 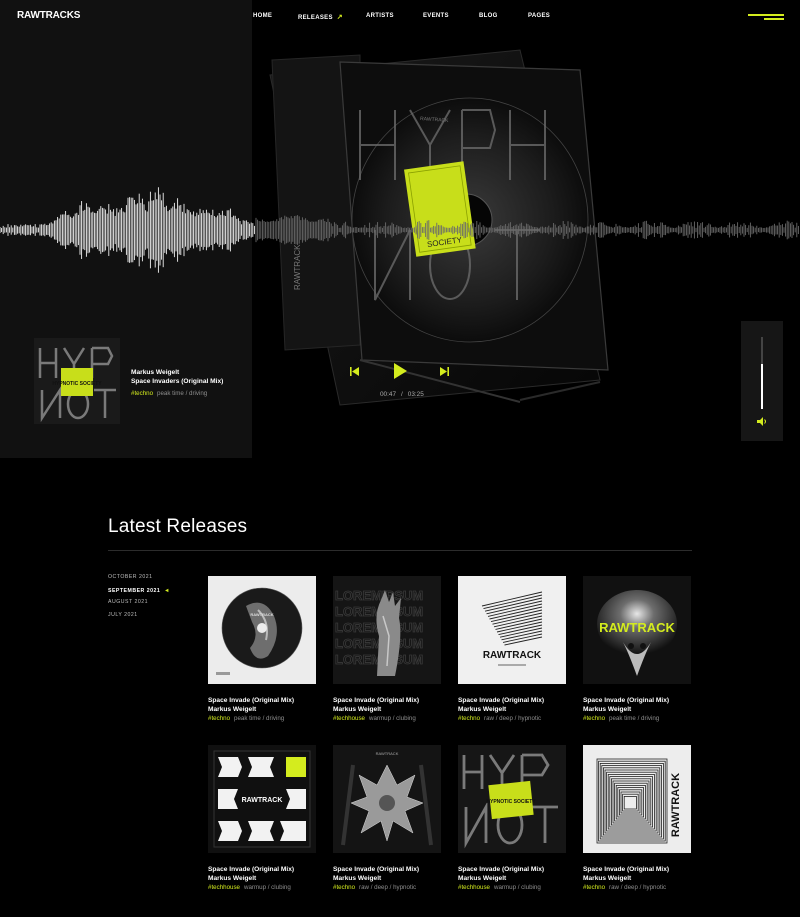 What do you see at coordinates (262, 16) in the screenshot?
I see `nav-item-home: HOME` at bounding box center [262, 16].